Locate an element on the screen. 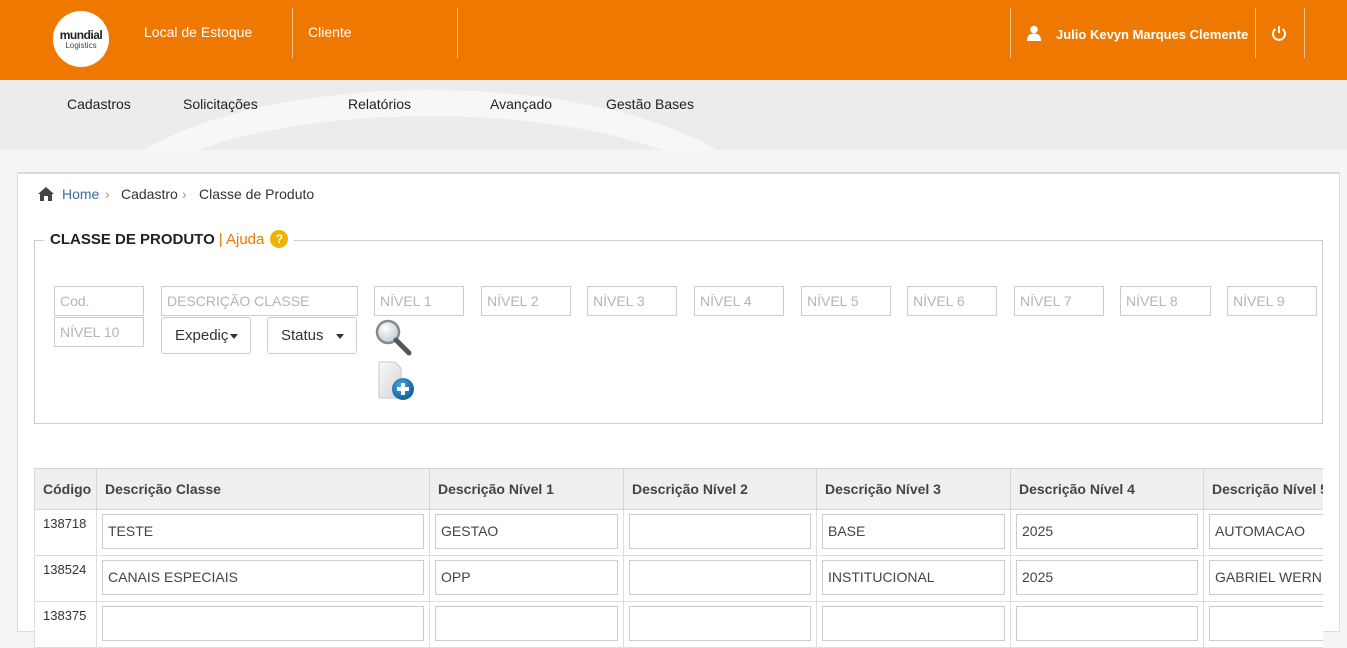 The image size is (1347, 648). help-link: | Ajuda is located at coordinates (242, 239).